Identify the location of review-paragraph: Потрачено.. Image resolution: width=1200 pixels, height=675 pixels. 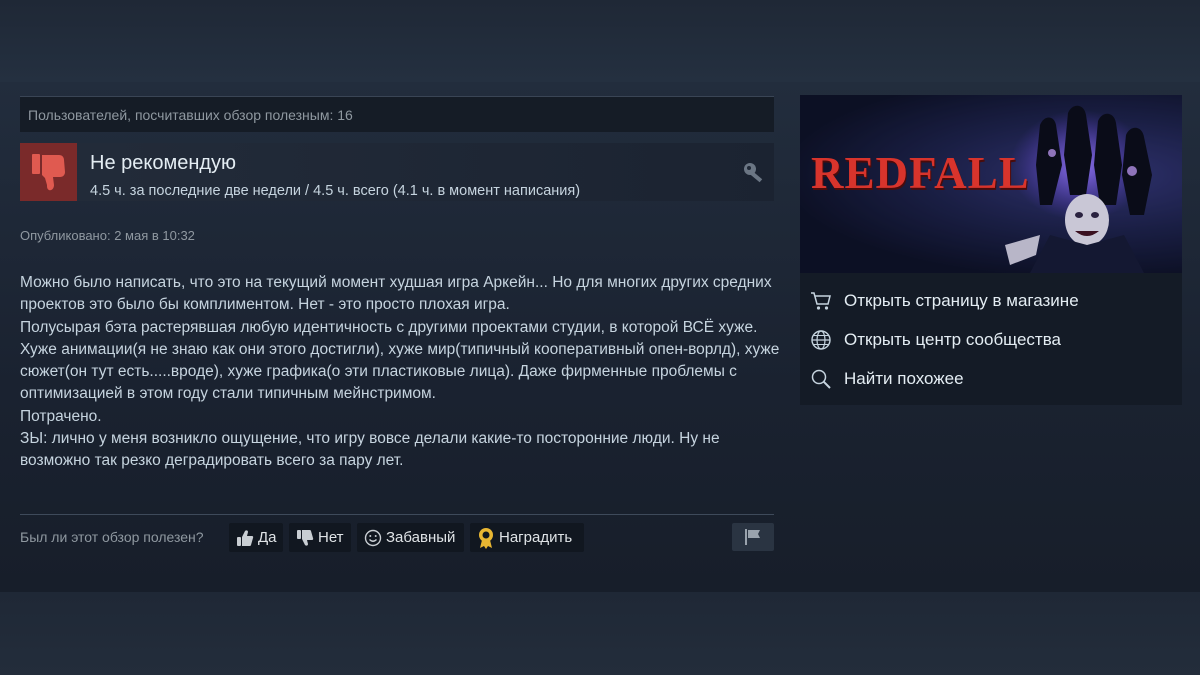
(61, 416).